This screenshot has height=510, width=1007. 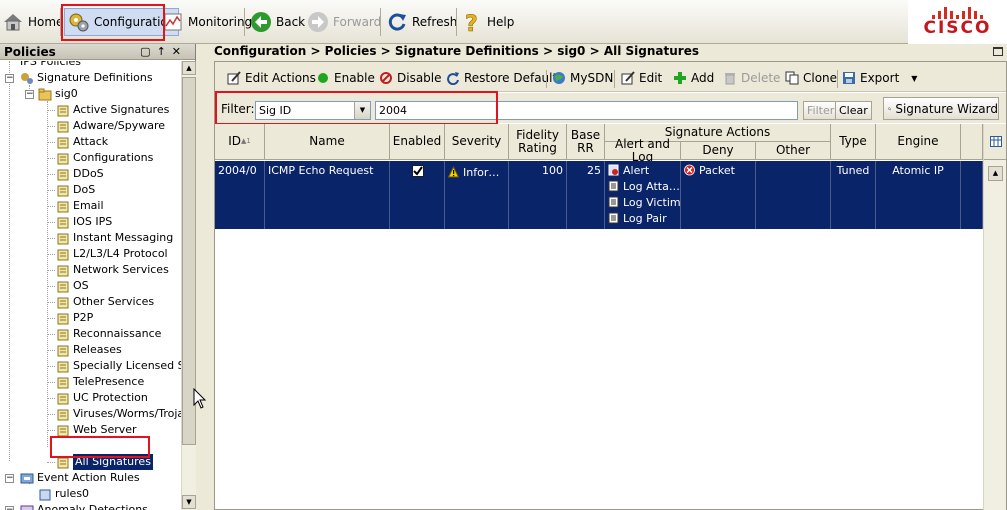 I want to click on column-header-id: ID ▲1, so click(x=240, y=142).